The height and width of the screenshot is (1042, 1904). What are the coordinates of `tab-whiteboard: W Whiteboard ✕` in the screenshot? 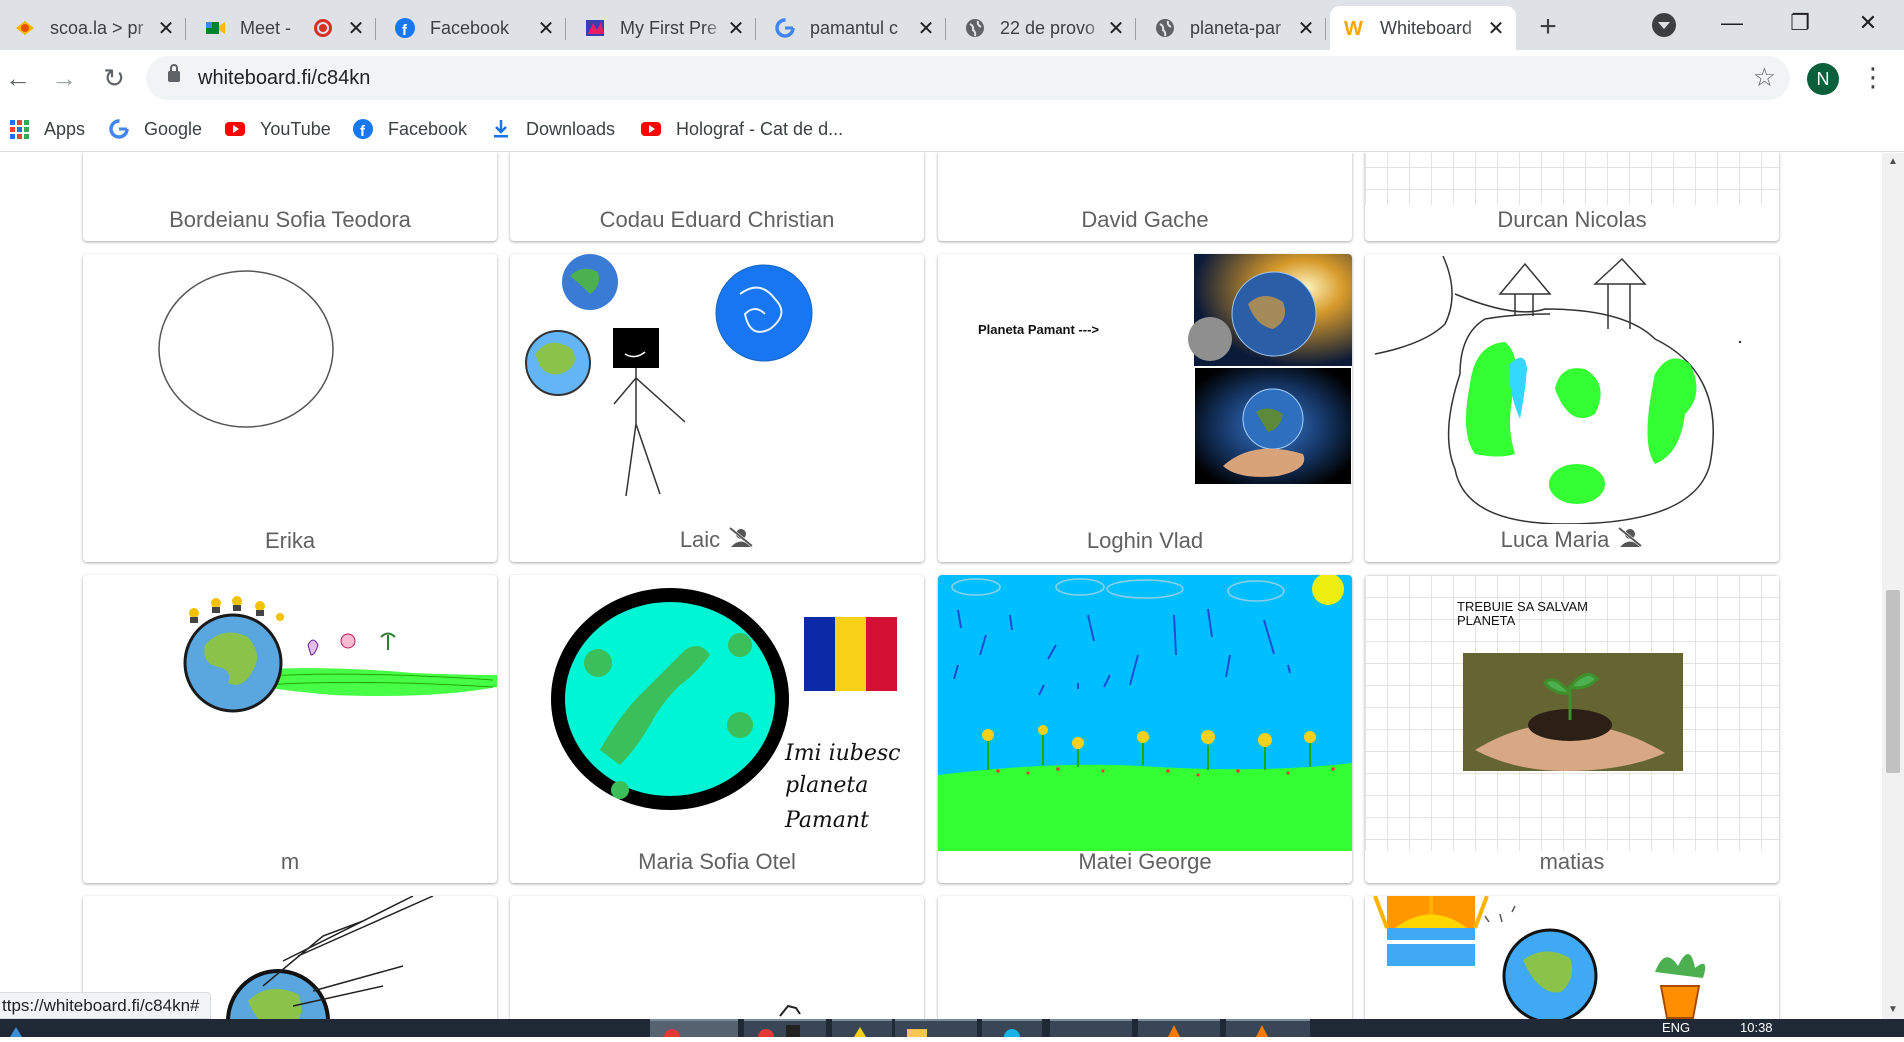 It's located at (1423, 28).